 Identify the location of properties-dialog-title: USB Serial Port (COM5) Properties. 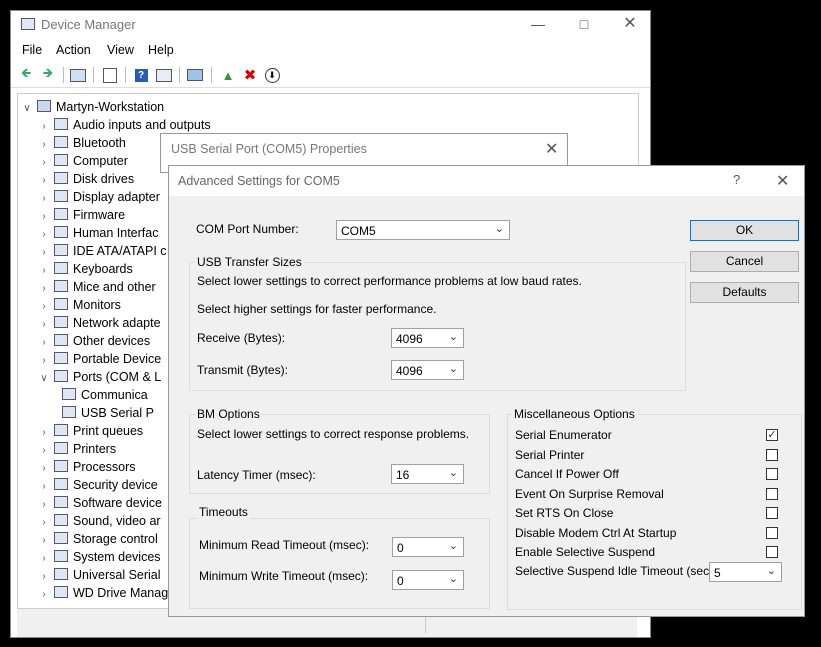
(269, 149).